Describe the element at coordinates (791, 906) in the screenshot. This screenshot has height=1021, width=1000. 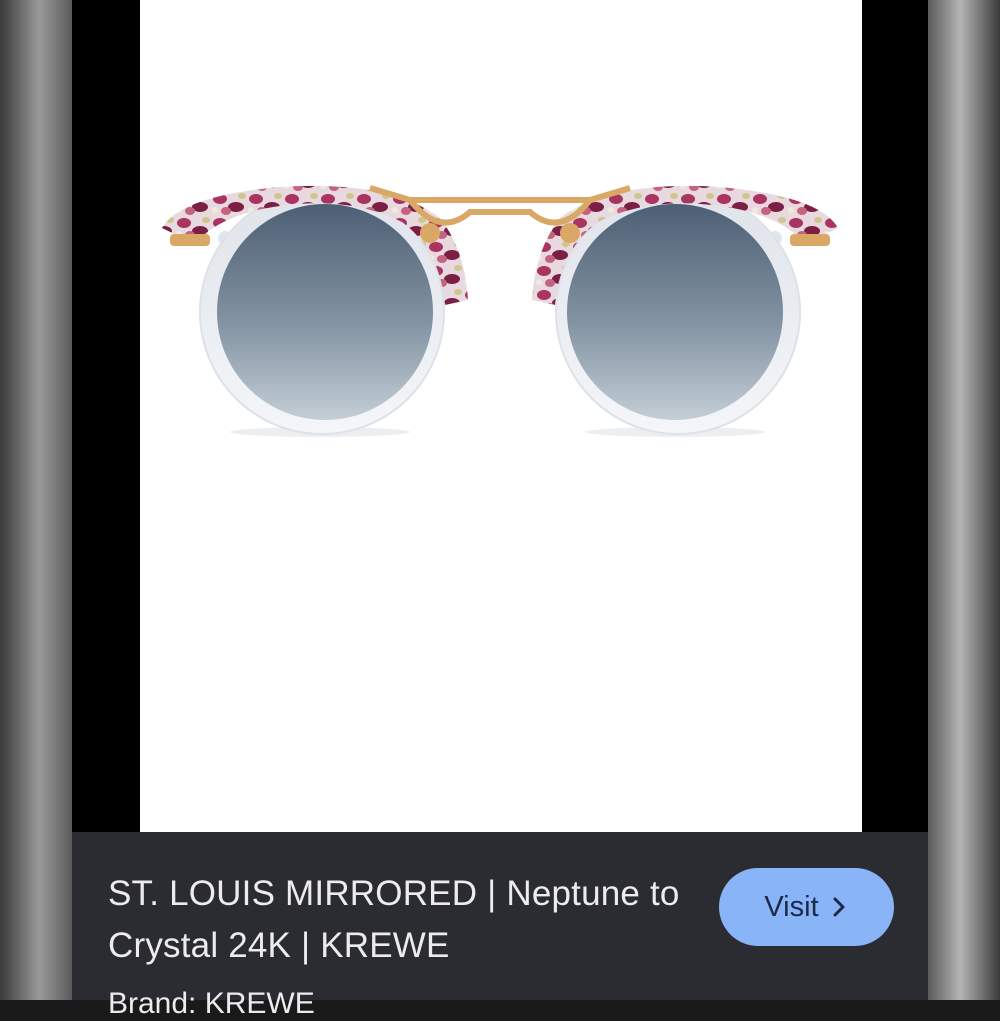
I see `visit-button-label: Visit` at that location.